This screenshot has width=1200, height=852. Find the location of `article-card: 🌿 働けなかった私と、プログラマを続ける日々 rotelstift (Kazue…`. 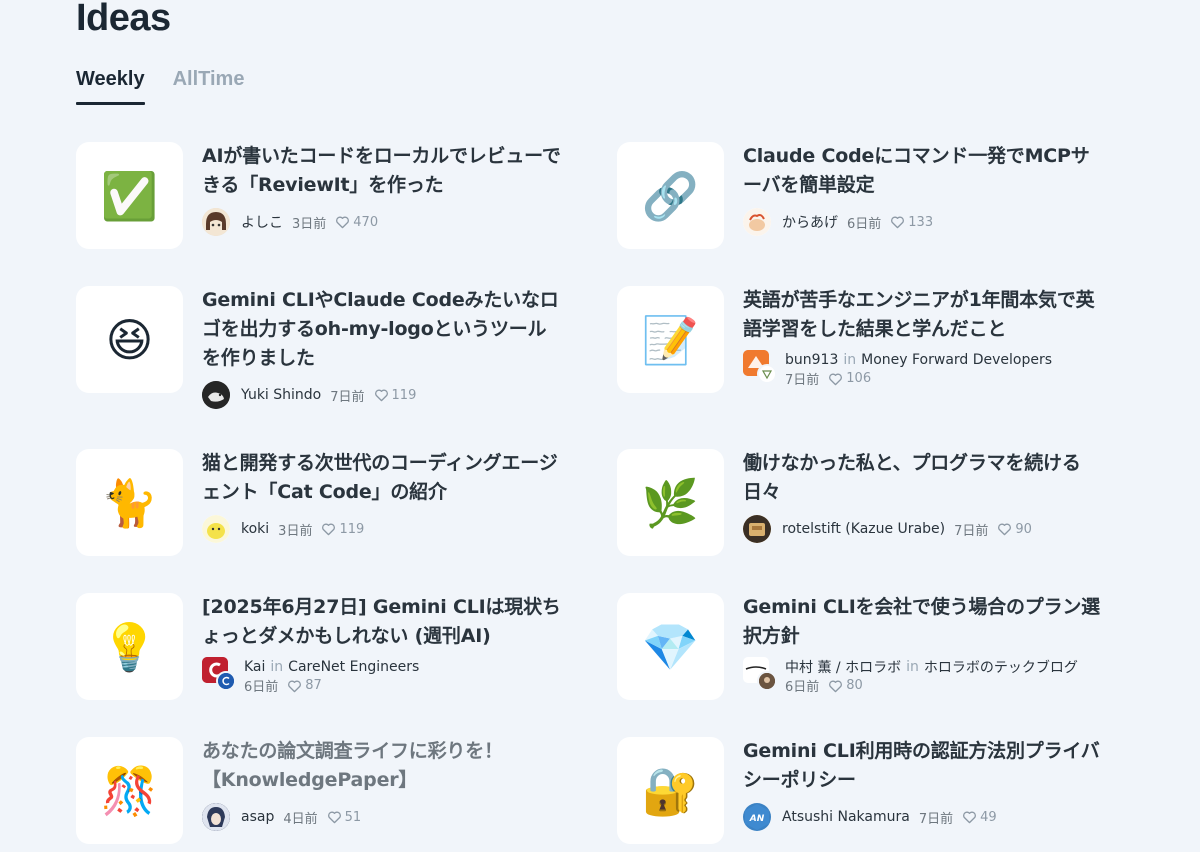

article-card: 🌿 働けなかった私と、プログラマを続ける日々 rotelstift (Kazue… is located at coordinates (867, 504).